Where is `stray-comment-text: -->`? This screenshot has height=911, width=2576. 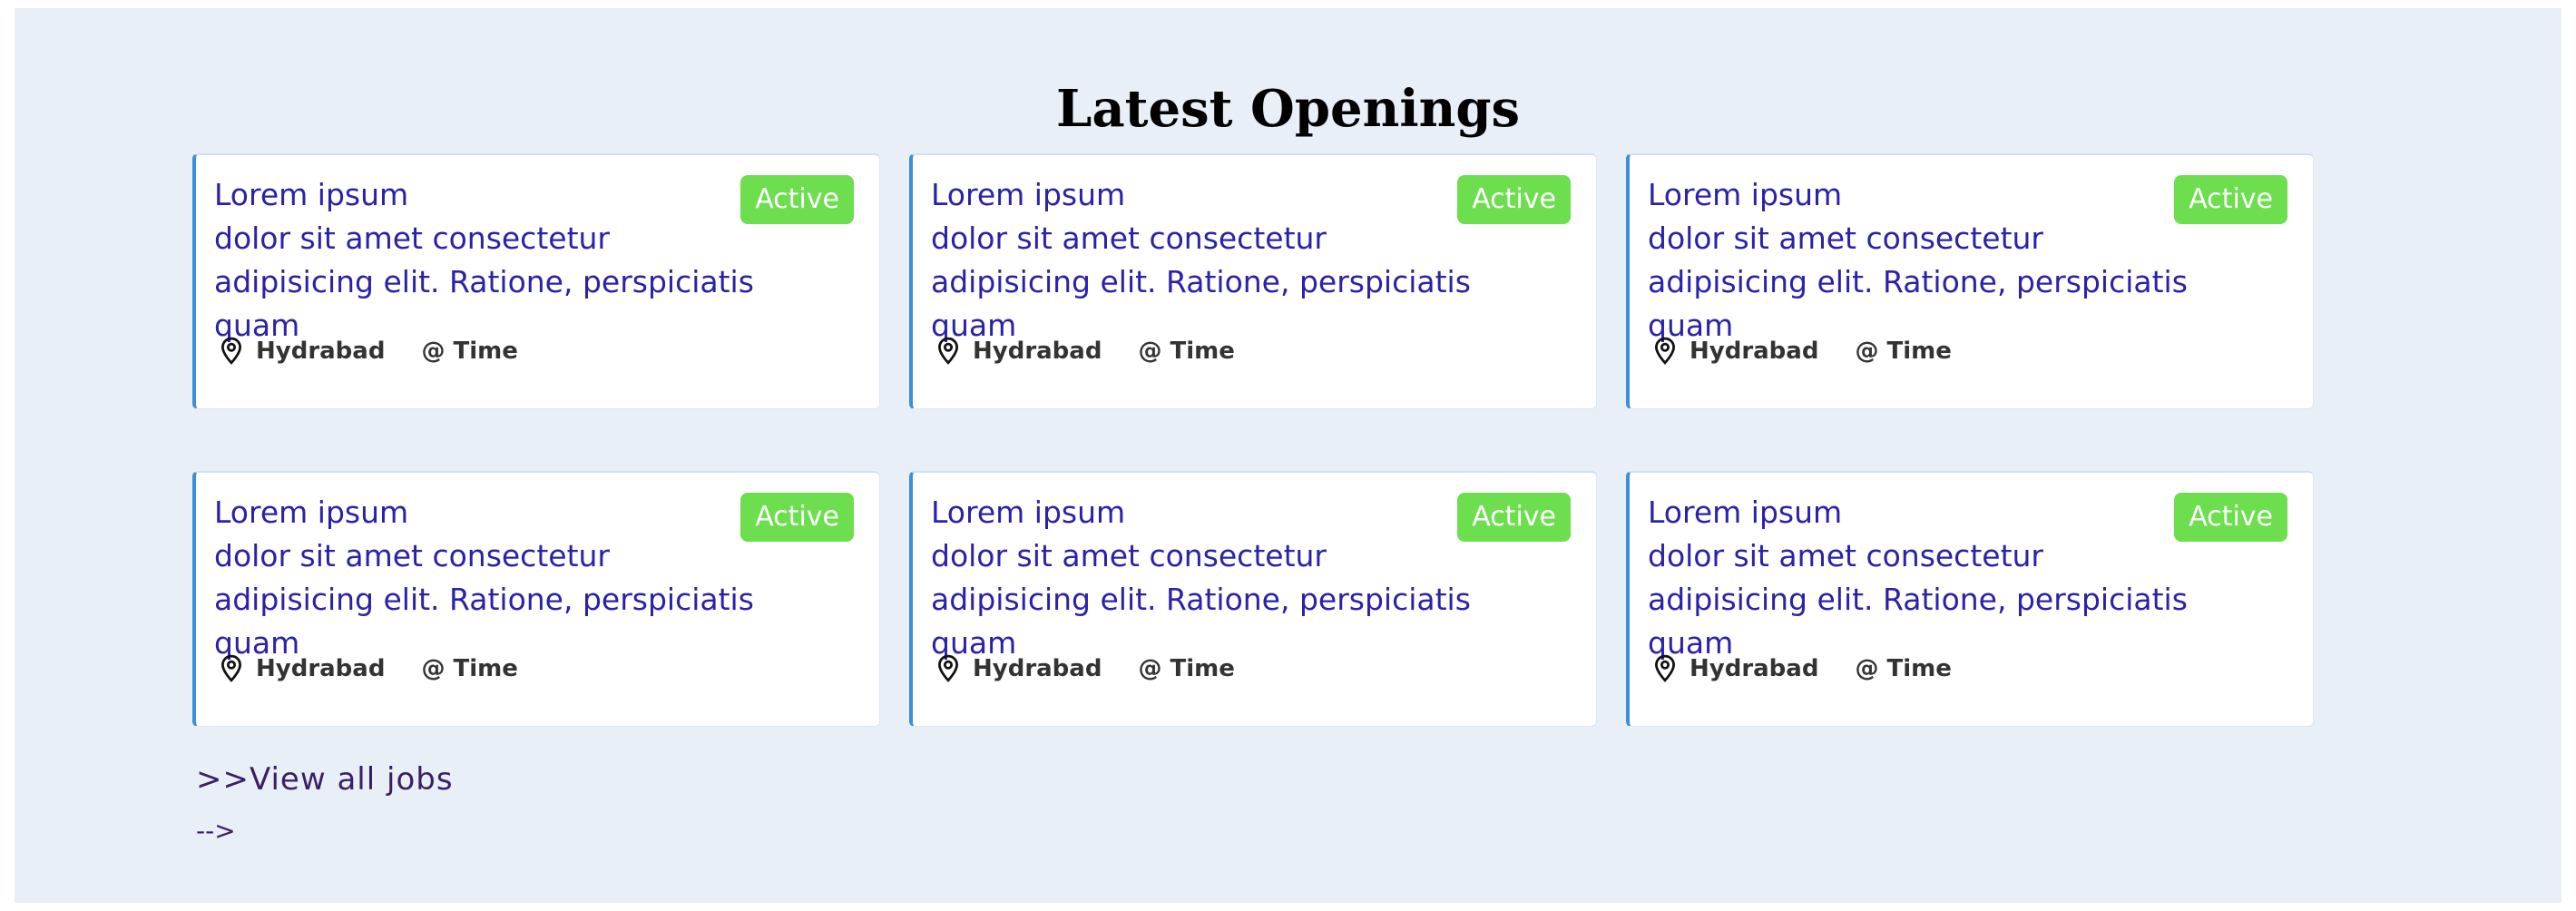 stray-comment-text: --> is located at coordinates (216, 831).